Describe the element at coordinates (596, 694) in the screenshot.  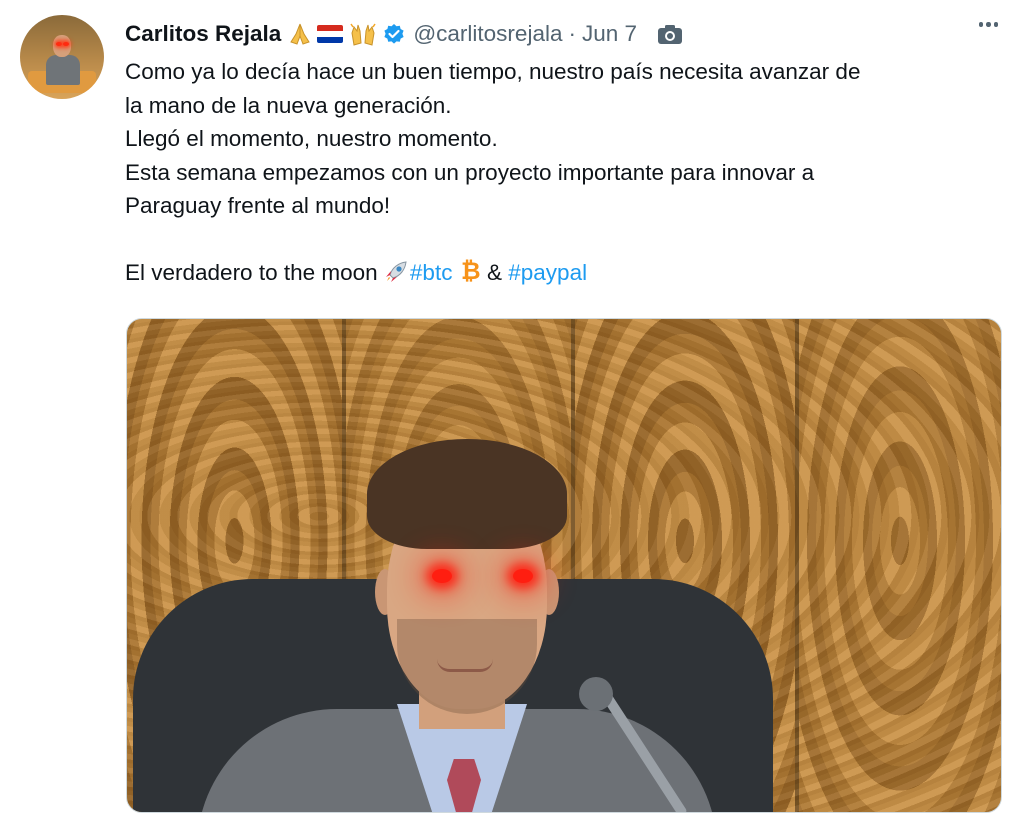
I see `microphone-icon` at that location.